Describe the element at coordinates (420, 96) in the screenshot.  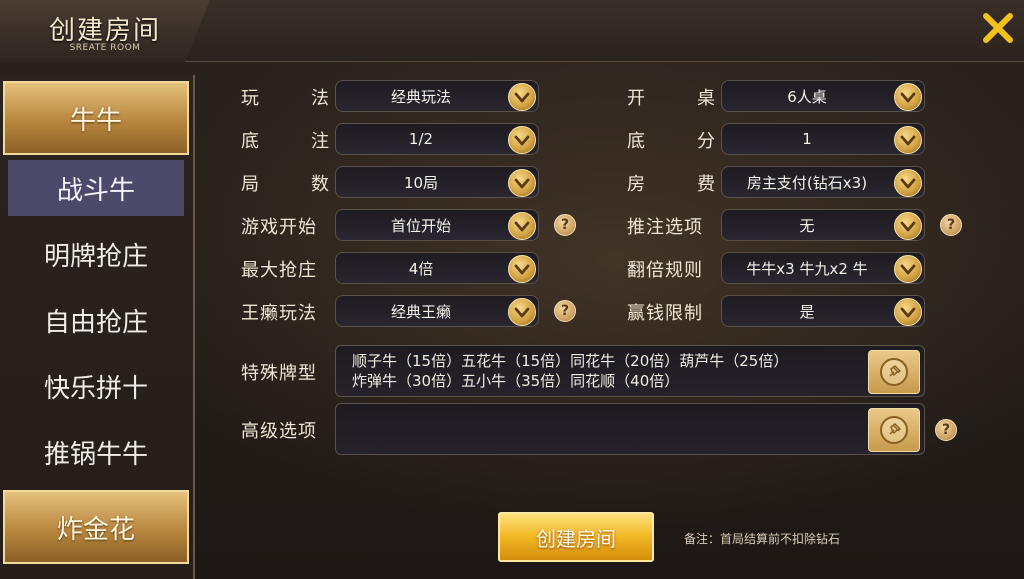
I see `select-value: 经典玩法` at that location.